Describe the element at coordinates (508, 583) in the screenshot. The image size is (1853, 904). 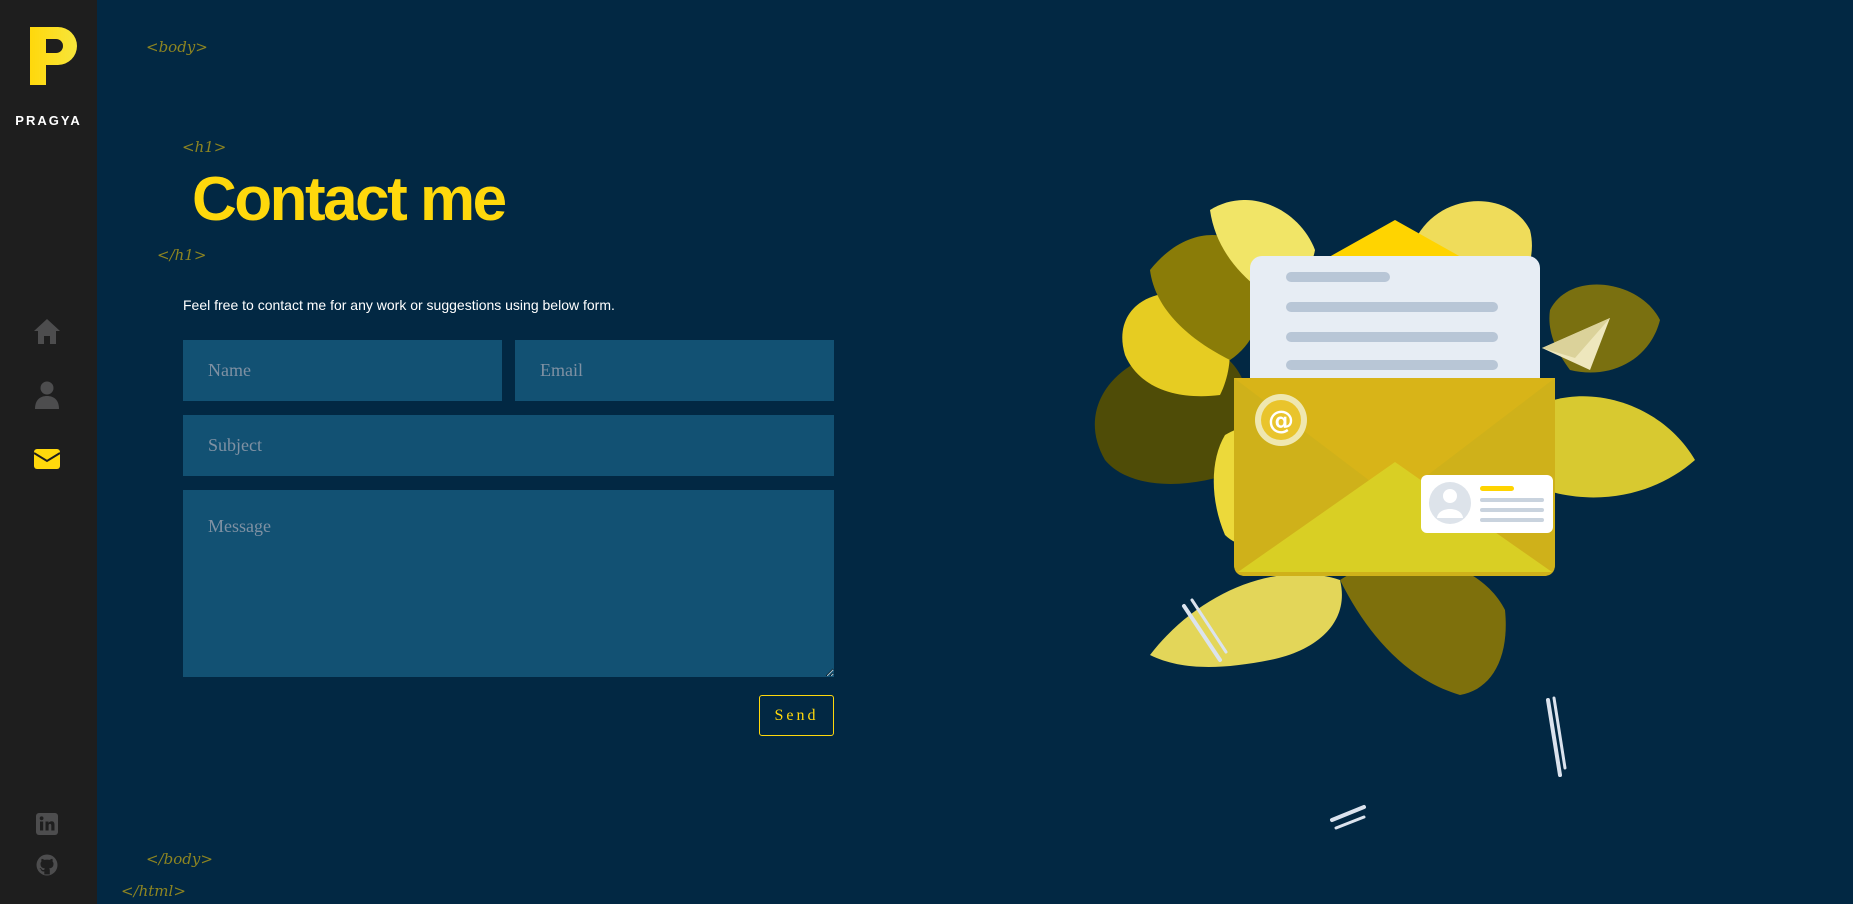
I see `message-textarea` at that location.